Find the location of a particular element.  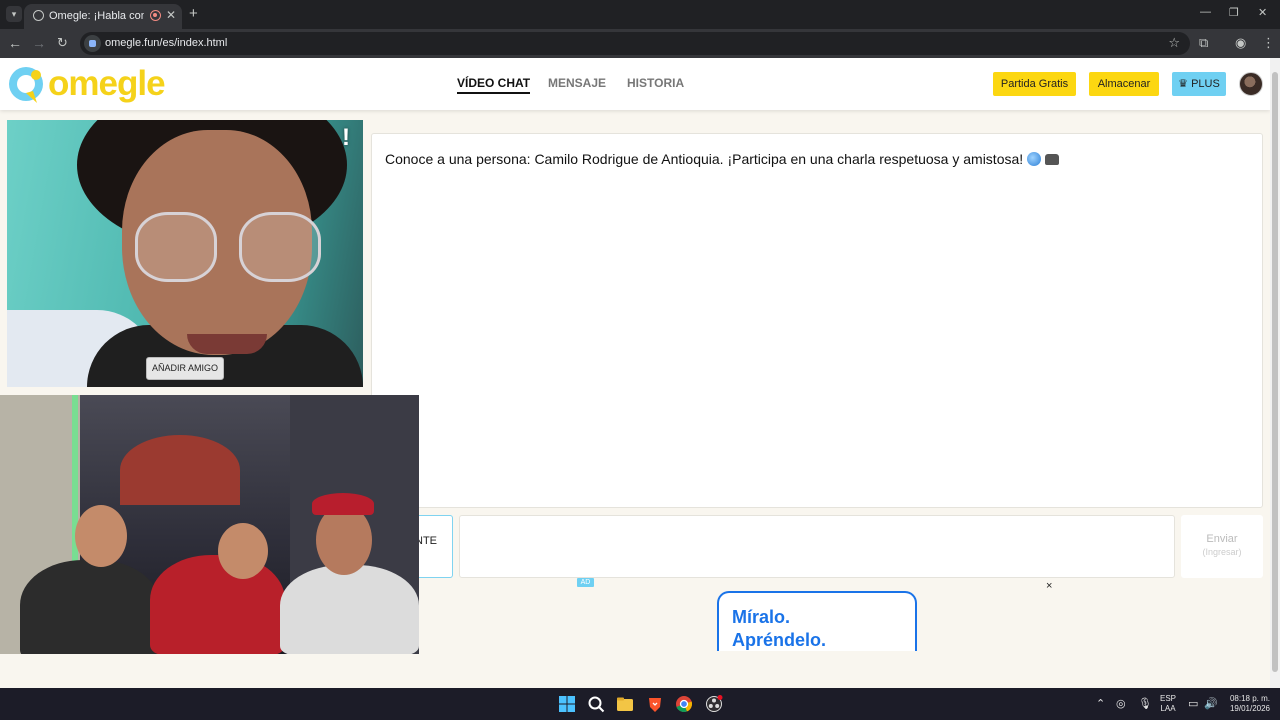

obs-studio-icon is located at coordinates (714, 704).